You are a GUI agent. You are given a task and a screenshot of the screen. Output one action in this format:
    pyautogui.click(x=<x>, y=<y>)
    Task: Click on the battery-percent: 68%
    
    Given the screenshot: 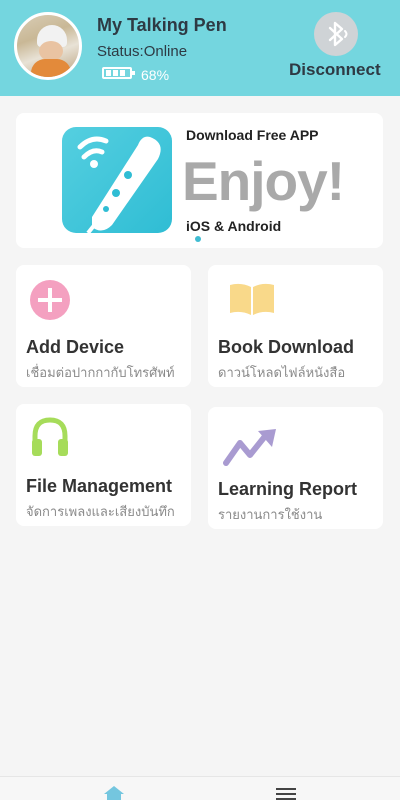 What is the action you would take?
    pyautogui.click(x=155, y=75)
    